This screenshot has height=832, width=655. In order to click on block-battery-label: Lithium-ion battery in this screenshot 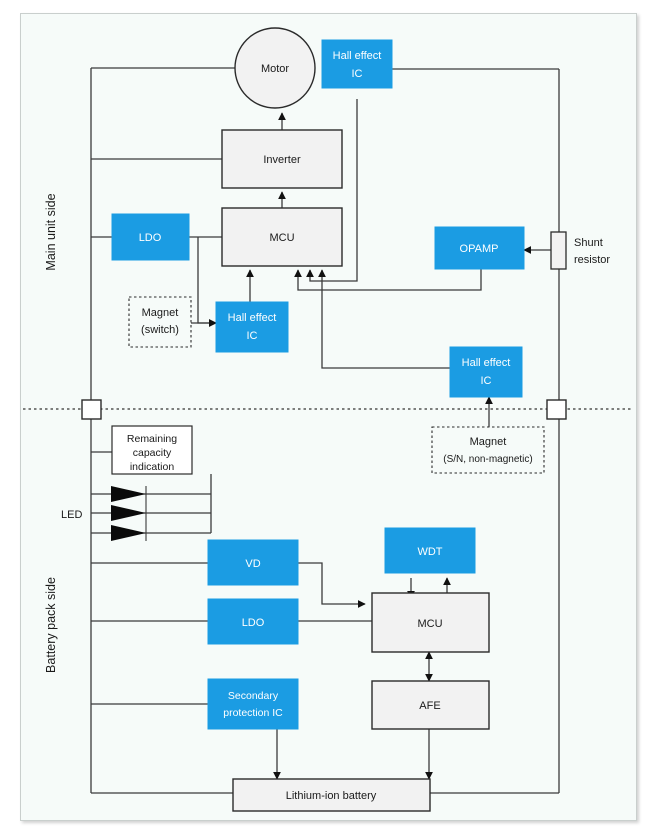, I will do `click(331, 796)`.